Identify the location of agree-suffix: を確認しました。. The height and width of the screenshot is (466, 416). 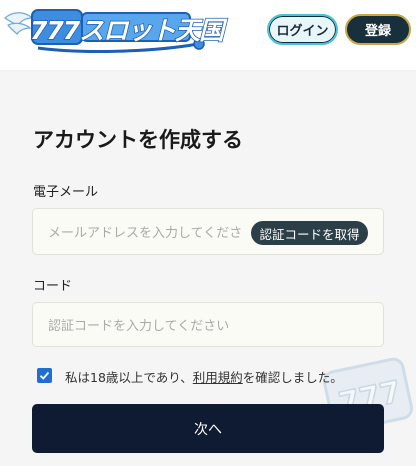
(292, 377).